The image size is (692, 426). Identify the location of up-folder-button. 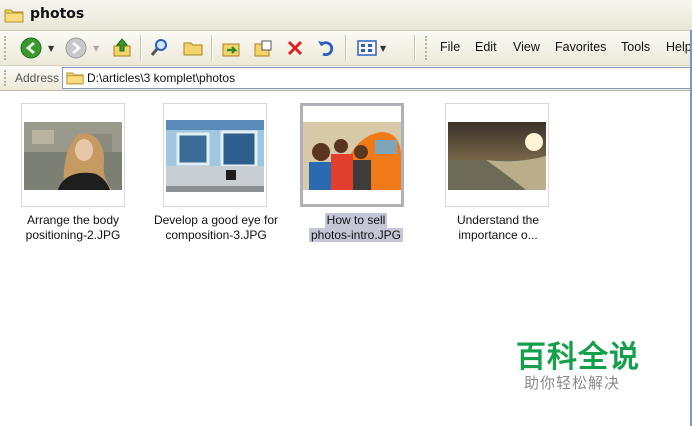
(122, 48).